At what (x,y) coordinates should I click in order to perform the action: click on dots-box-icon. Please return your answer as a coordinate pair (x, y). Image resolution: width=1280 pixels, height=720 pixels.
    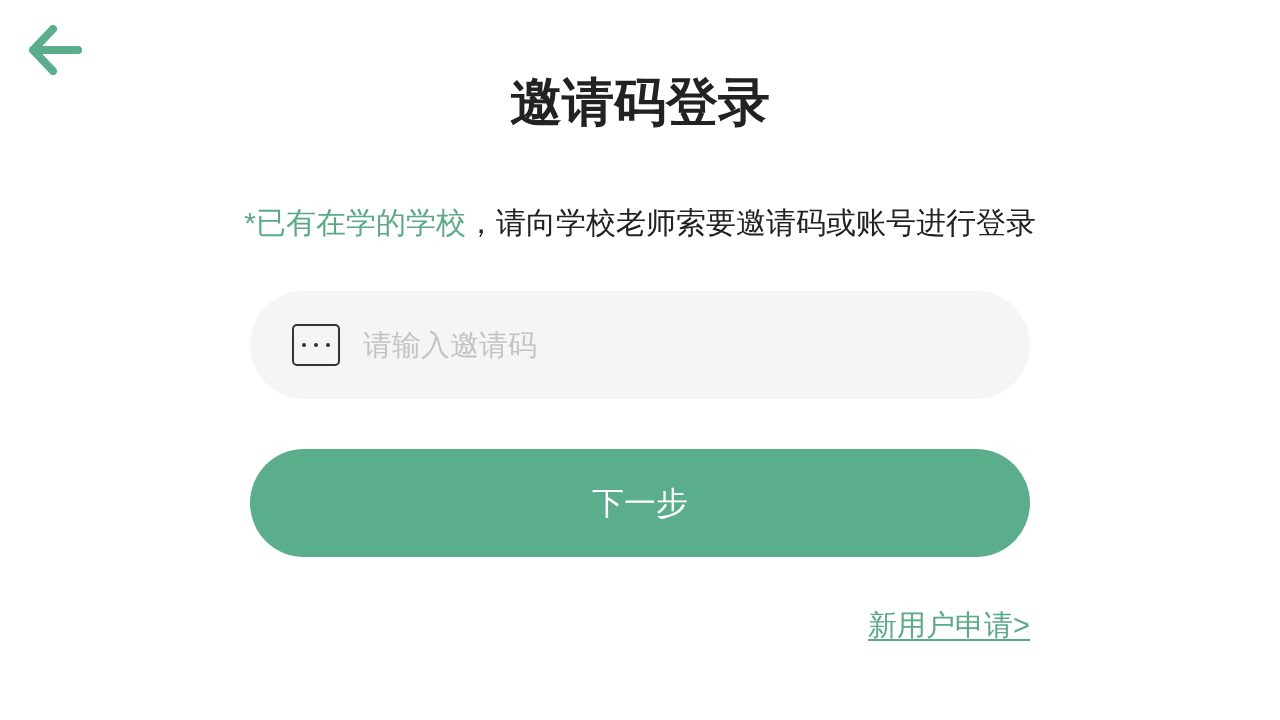
    Looking at the image, I should click on (316, 345).